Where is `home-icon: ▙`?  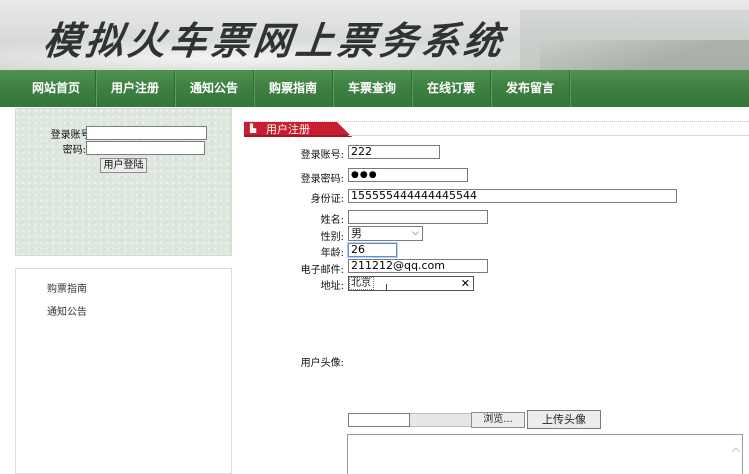
home-icon: ▙ is located at coordinates (253, 128).